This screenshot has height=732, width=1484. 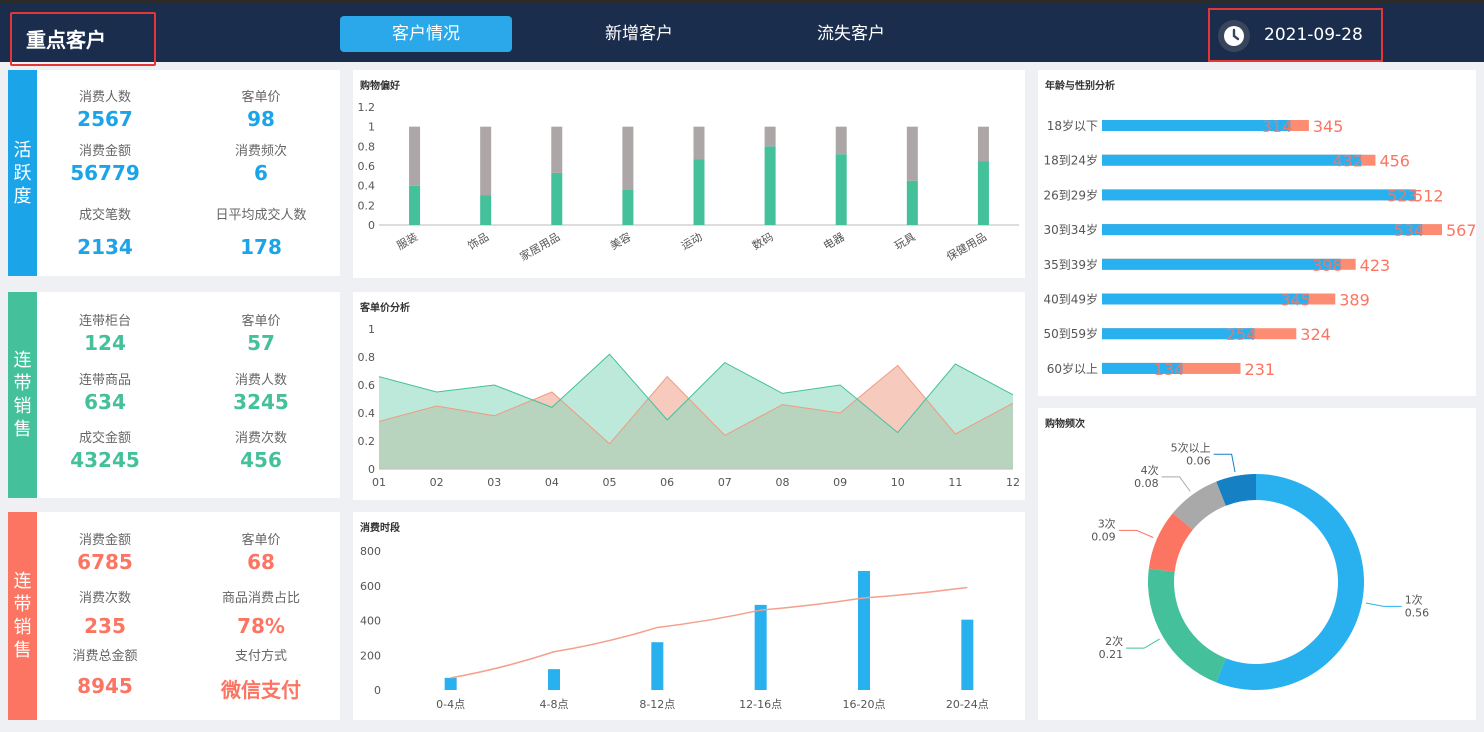 I want to click on page-title: 重点客户, so click(x=83, y=39).